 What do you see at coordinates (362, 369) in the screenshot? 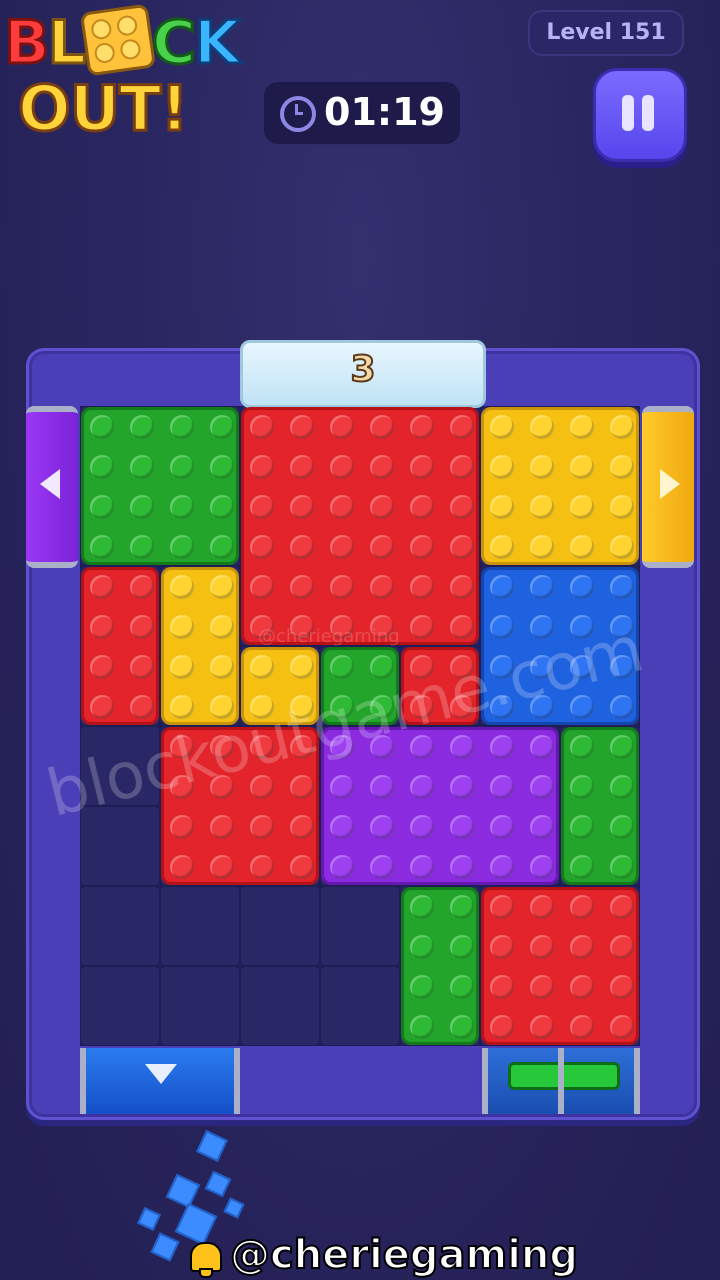
I see `top-exit-counter: 3` at bounding box center [362, 369].